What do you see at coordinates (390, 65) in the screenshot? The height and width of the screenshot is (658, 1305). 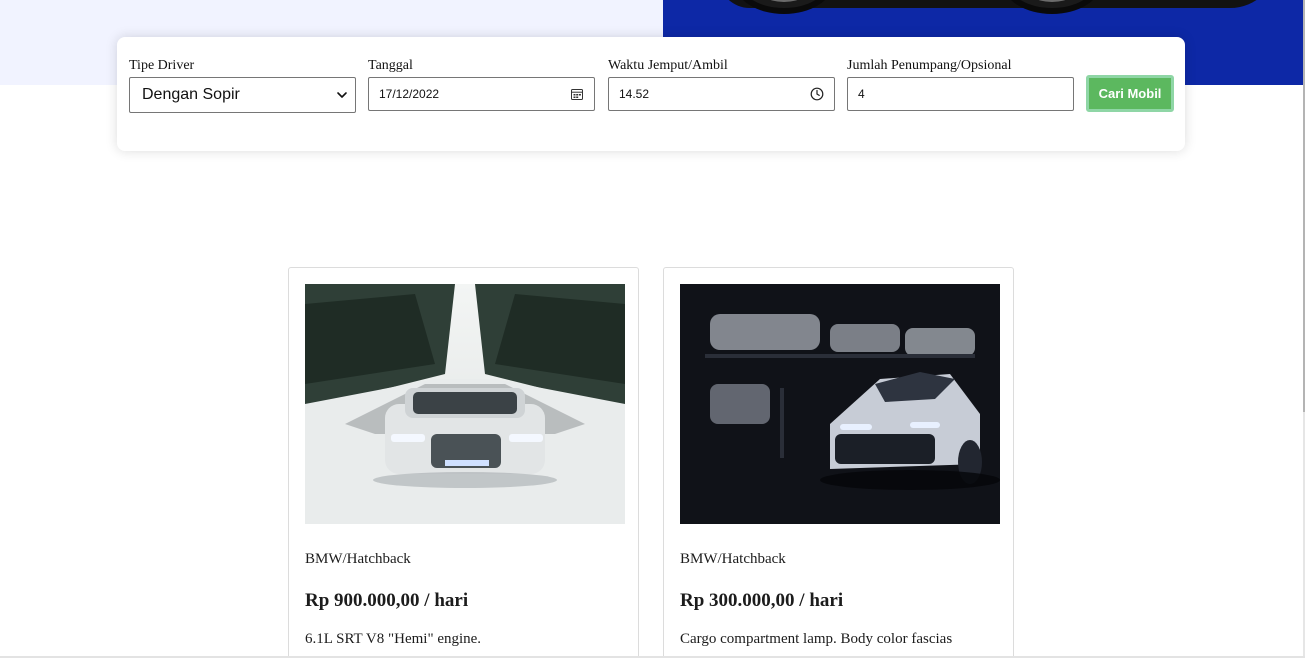 I see `date-label: Tanggal` at bounding box center [390, 65].